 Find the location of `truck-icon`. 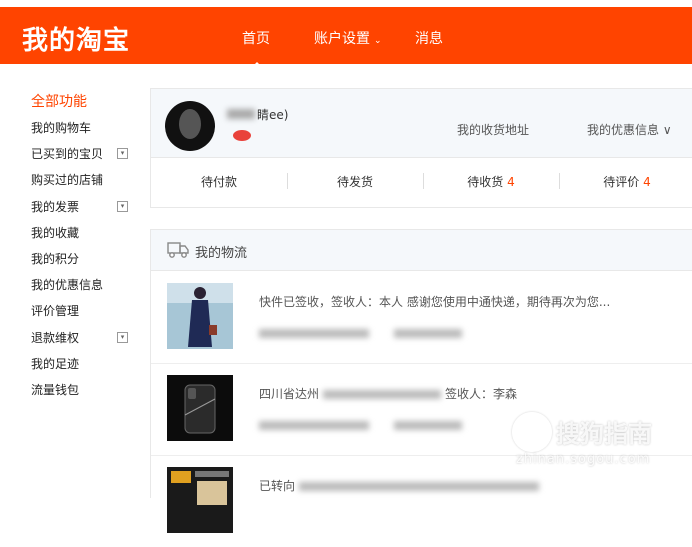

truck-icon is located at coordinates (178, 250).